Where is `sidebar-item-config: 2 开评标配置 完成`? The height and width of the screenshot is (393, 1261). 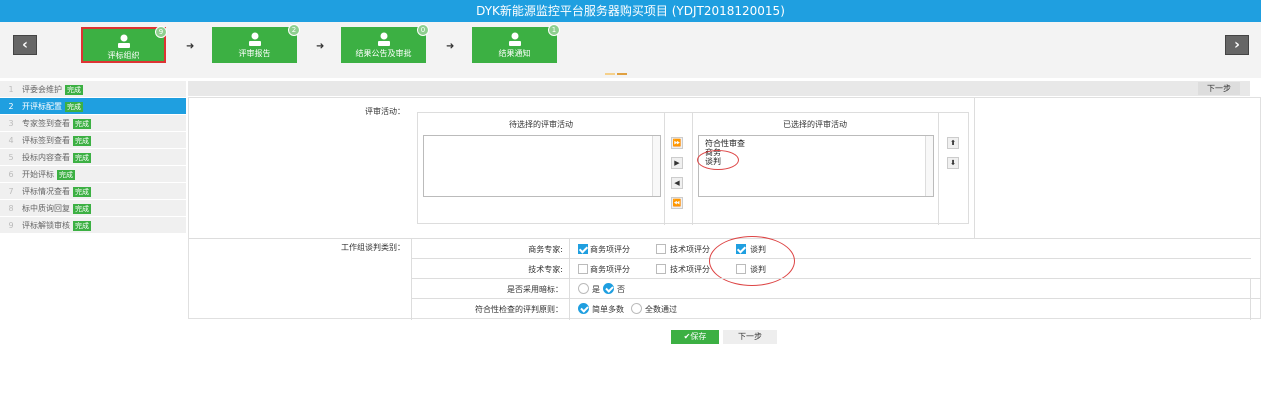 sidebar-item-config: 2 开评标配置 完成 is located at coordinates (93, 106).